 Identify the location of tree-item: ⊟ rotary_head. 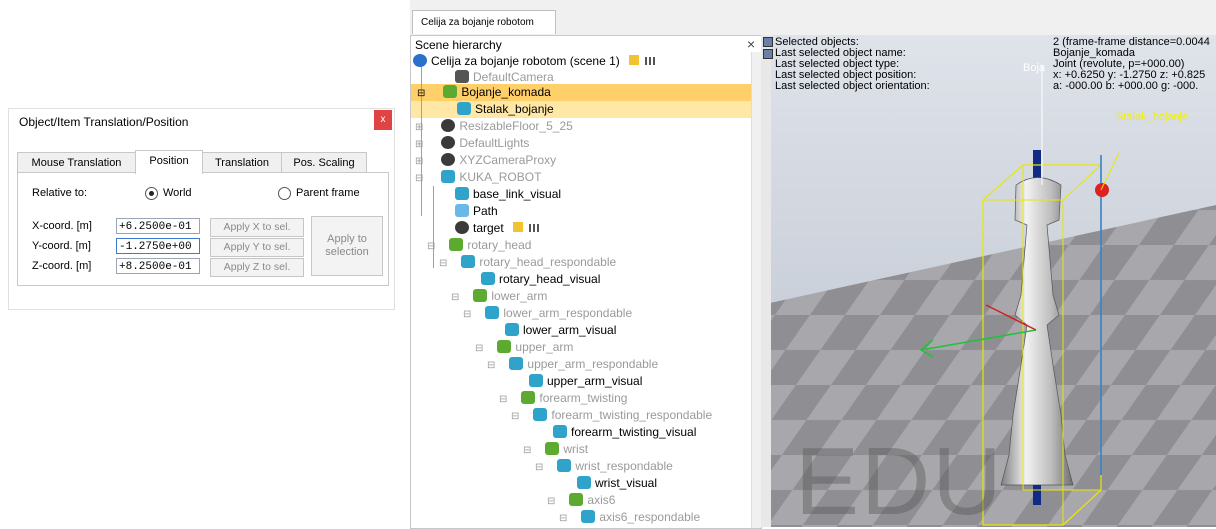
(479, 245).